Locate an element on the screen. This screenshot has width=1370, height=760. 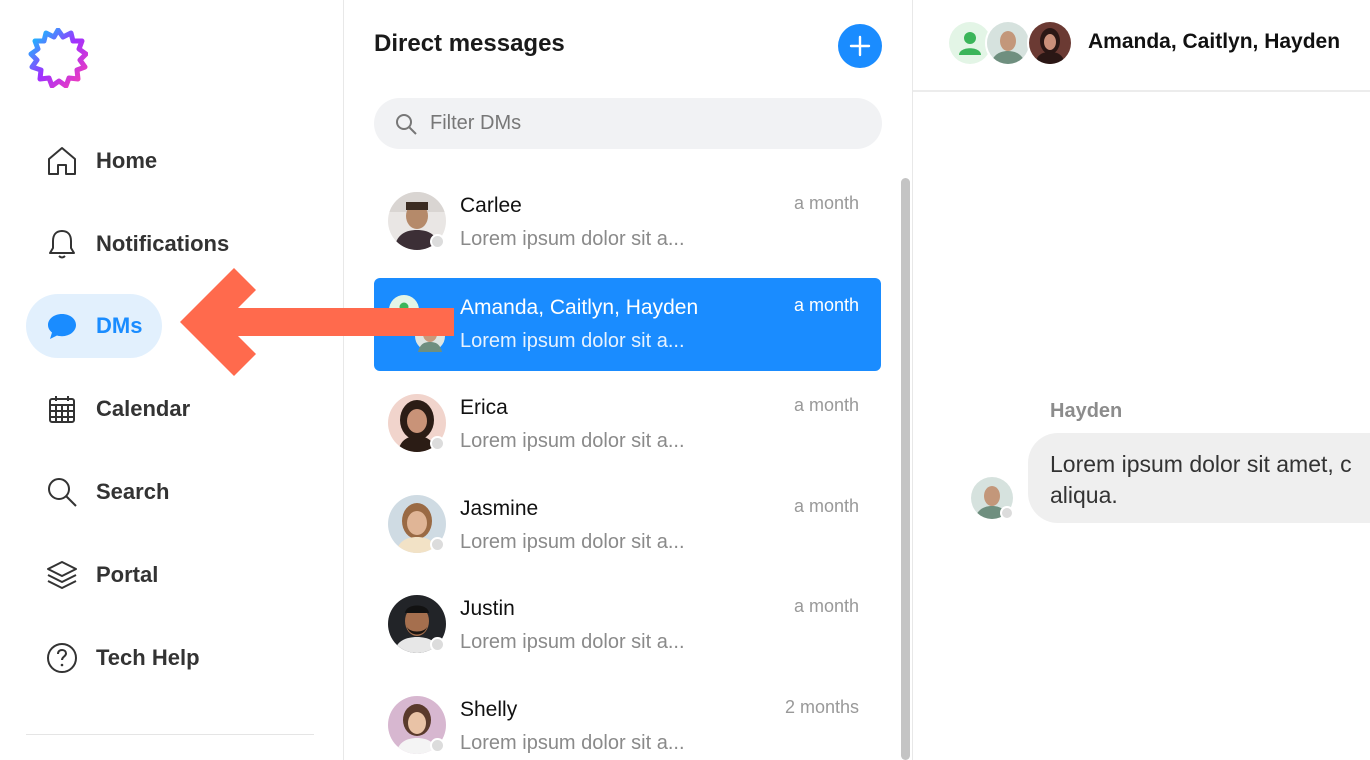
nav-home: Home is located at coordinates (101, 161).